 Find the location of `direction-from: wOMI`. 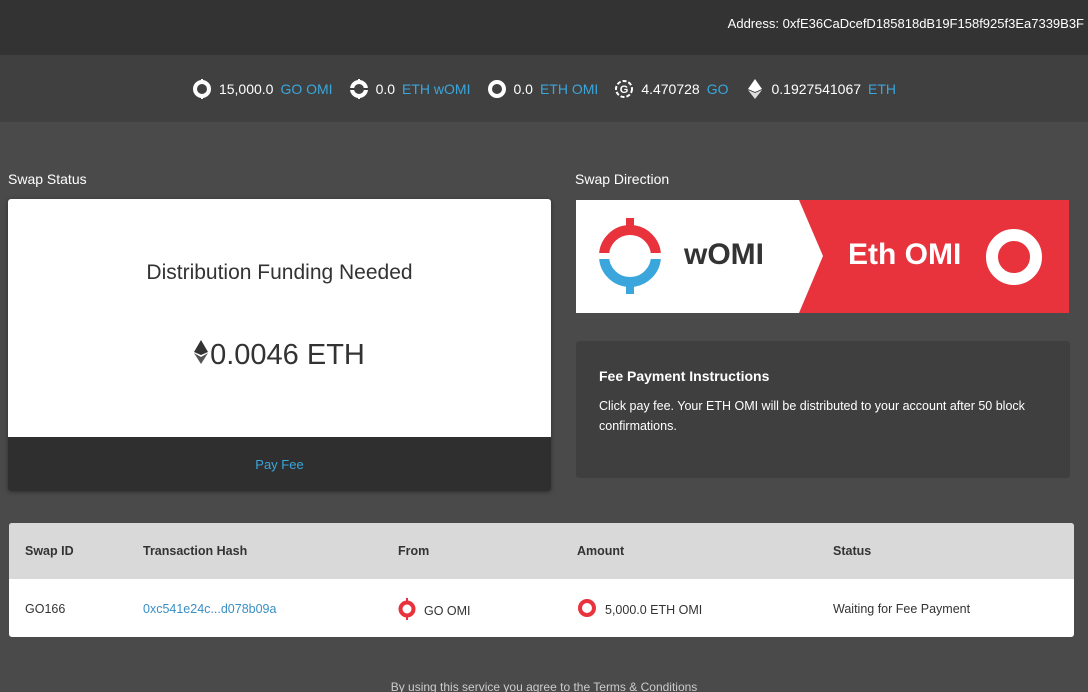

direction-from: wOMI is located at coordinates (724, 254).